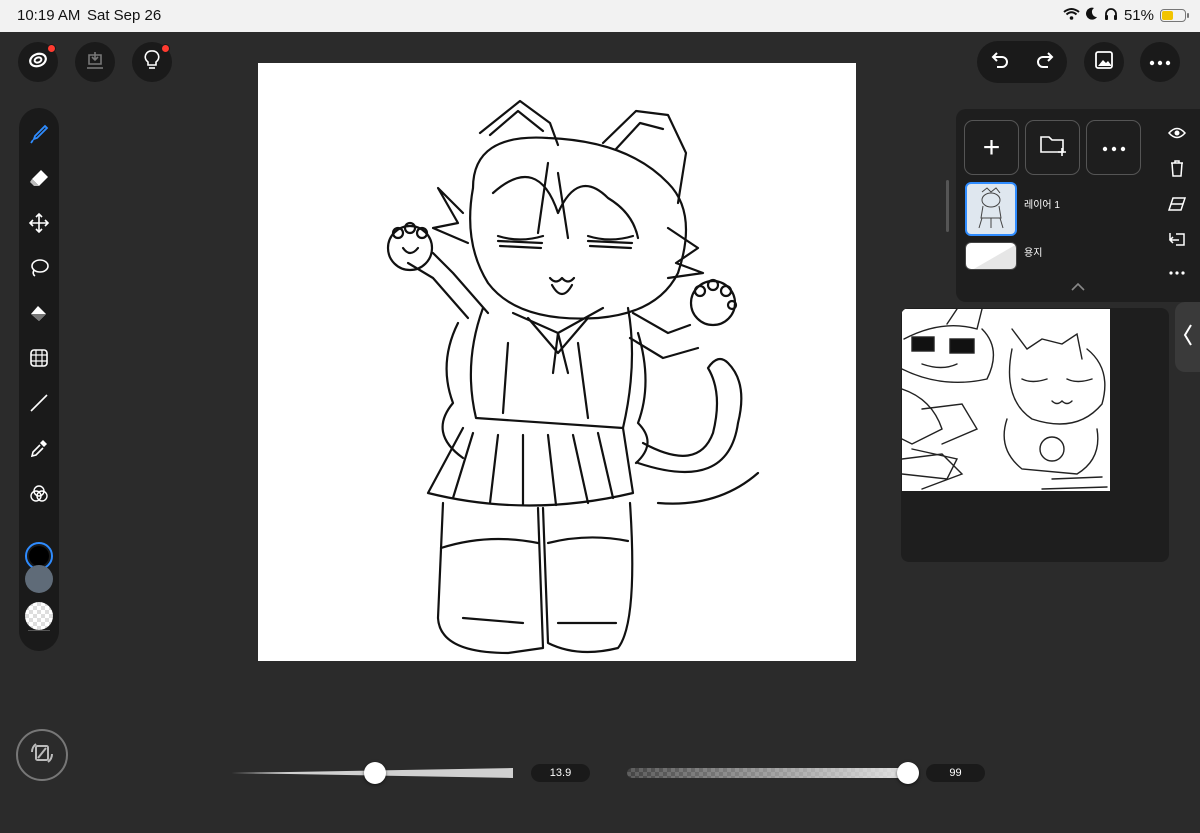  I want to click on secondary-color-swatch, so click(39, 579).